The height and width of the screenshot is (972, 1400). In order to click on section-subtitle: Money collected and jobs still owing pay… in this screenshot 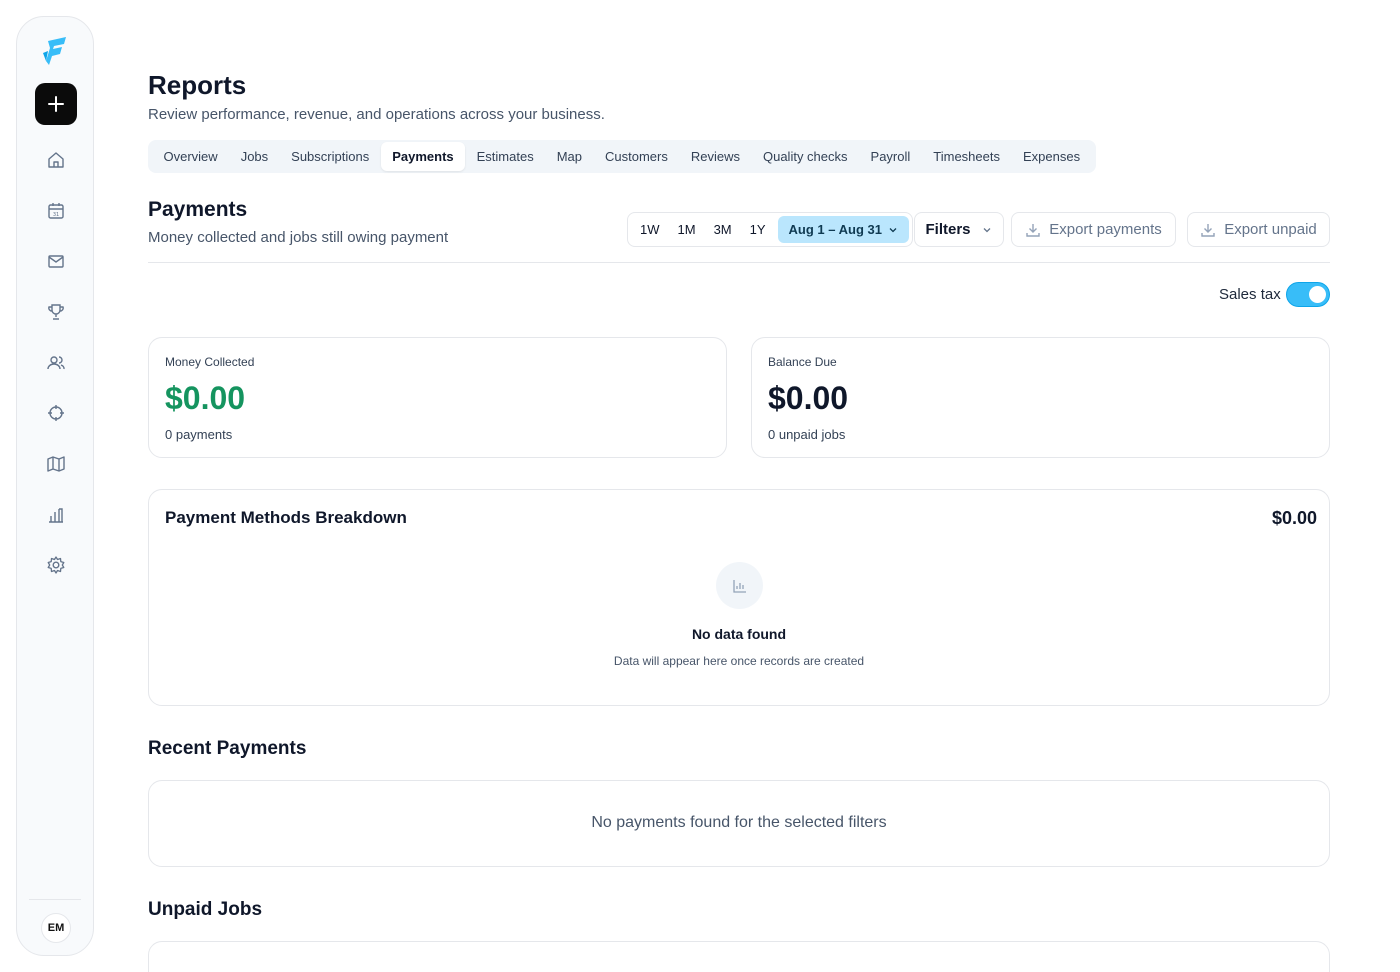, I will do `click(298, 237)`.